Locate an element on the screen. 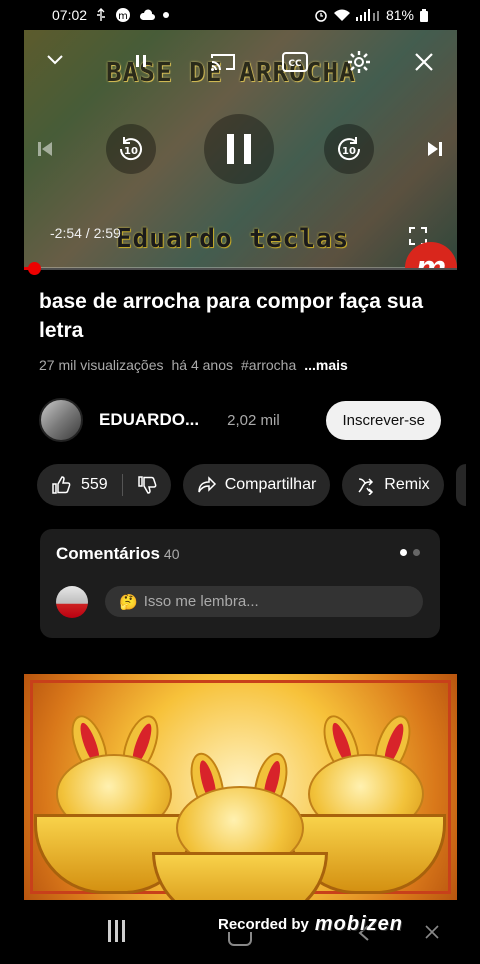 Image resolution: width=480 pixels, height=964 pixels. time-readout: -2:54 / 2:59 is located at coordinates (85, 233).